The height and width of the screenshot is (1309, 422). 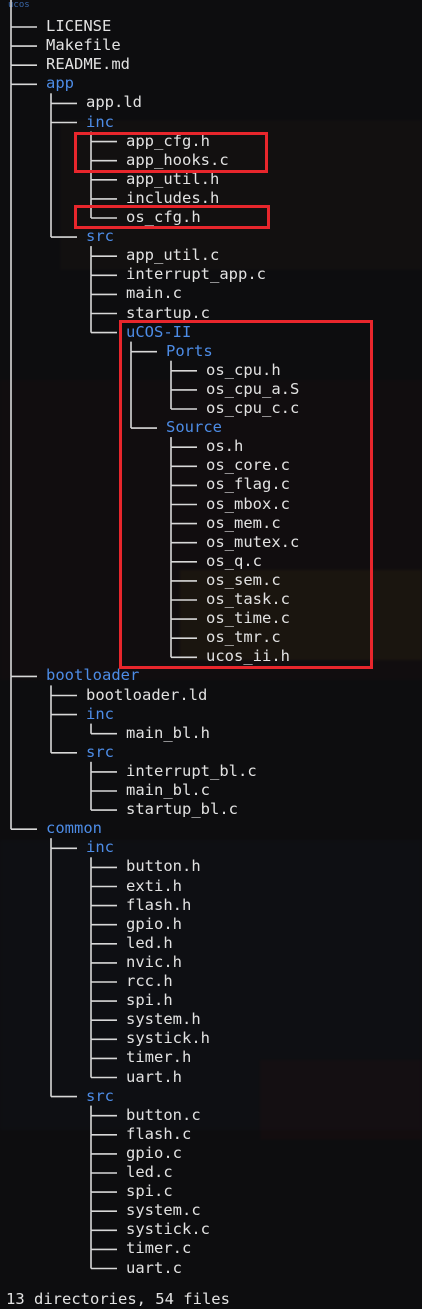 I want to click on tree-file: exti.h, so click(x=154, y=885).